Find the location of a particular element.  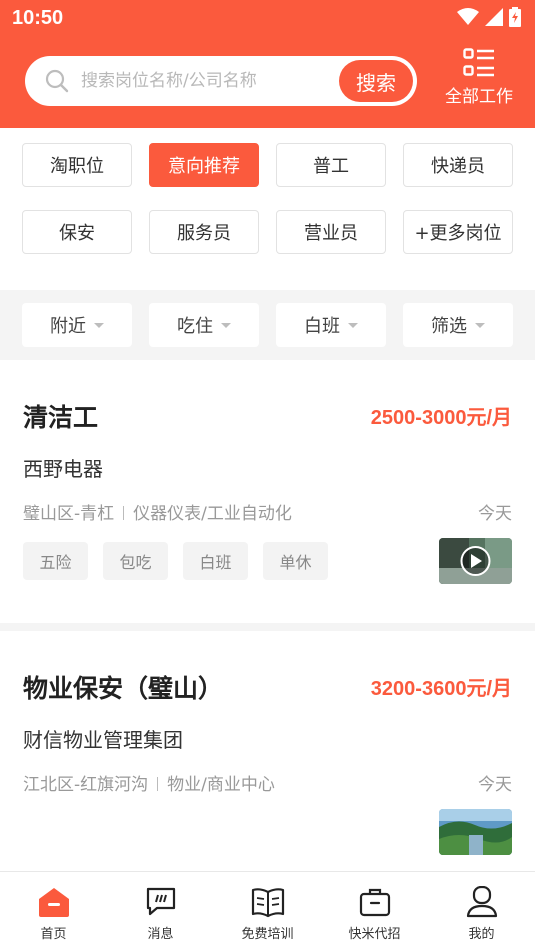

filter-label: 白班 is located at coordinates (322, 326).